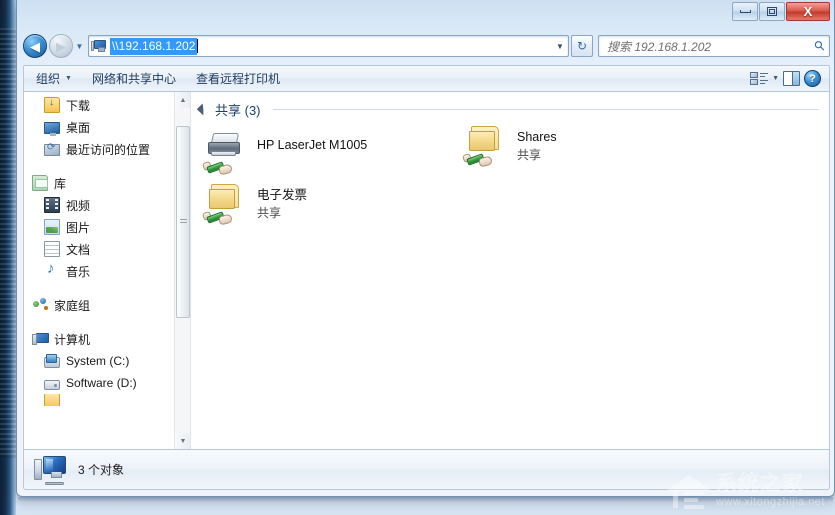 Image resolution: width=835 pixels, height=515 pixels. I want to click on sidebar-item-label: 桌面, so click(78, 127).